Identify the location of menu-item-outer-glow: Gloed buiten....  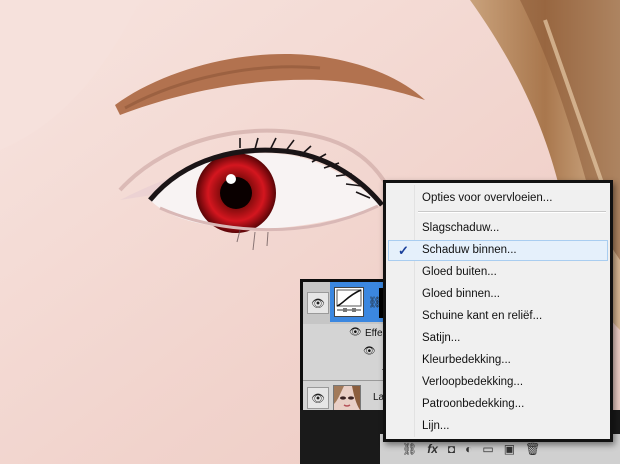
(498, 272).